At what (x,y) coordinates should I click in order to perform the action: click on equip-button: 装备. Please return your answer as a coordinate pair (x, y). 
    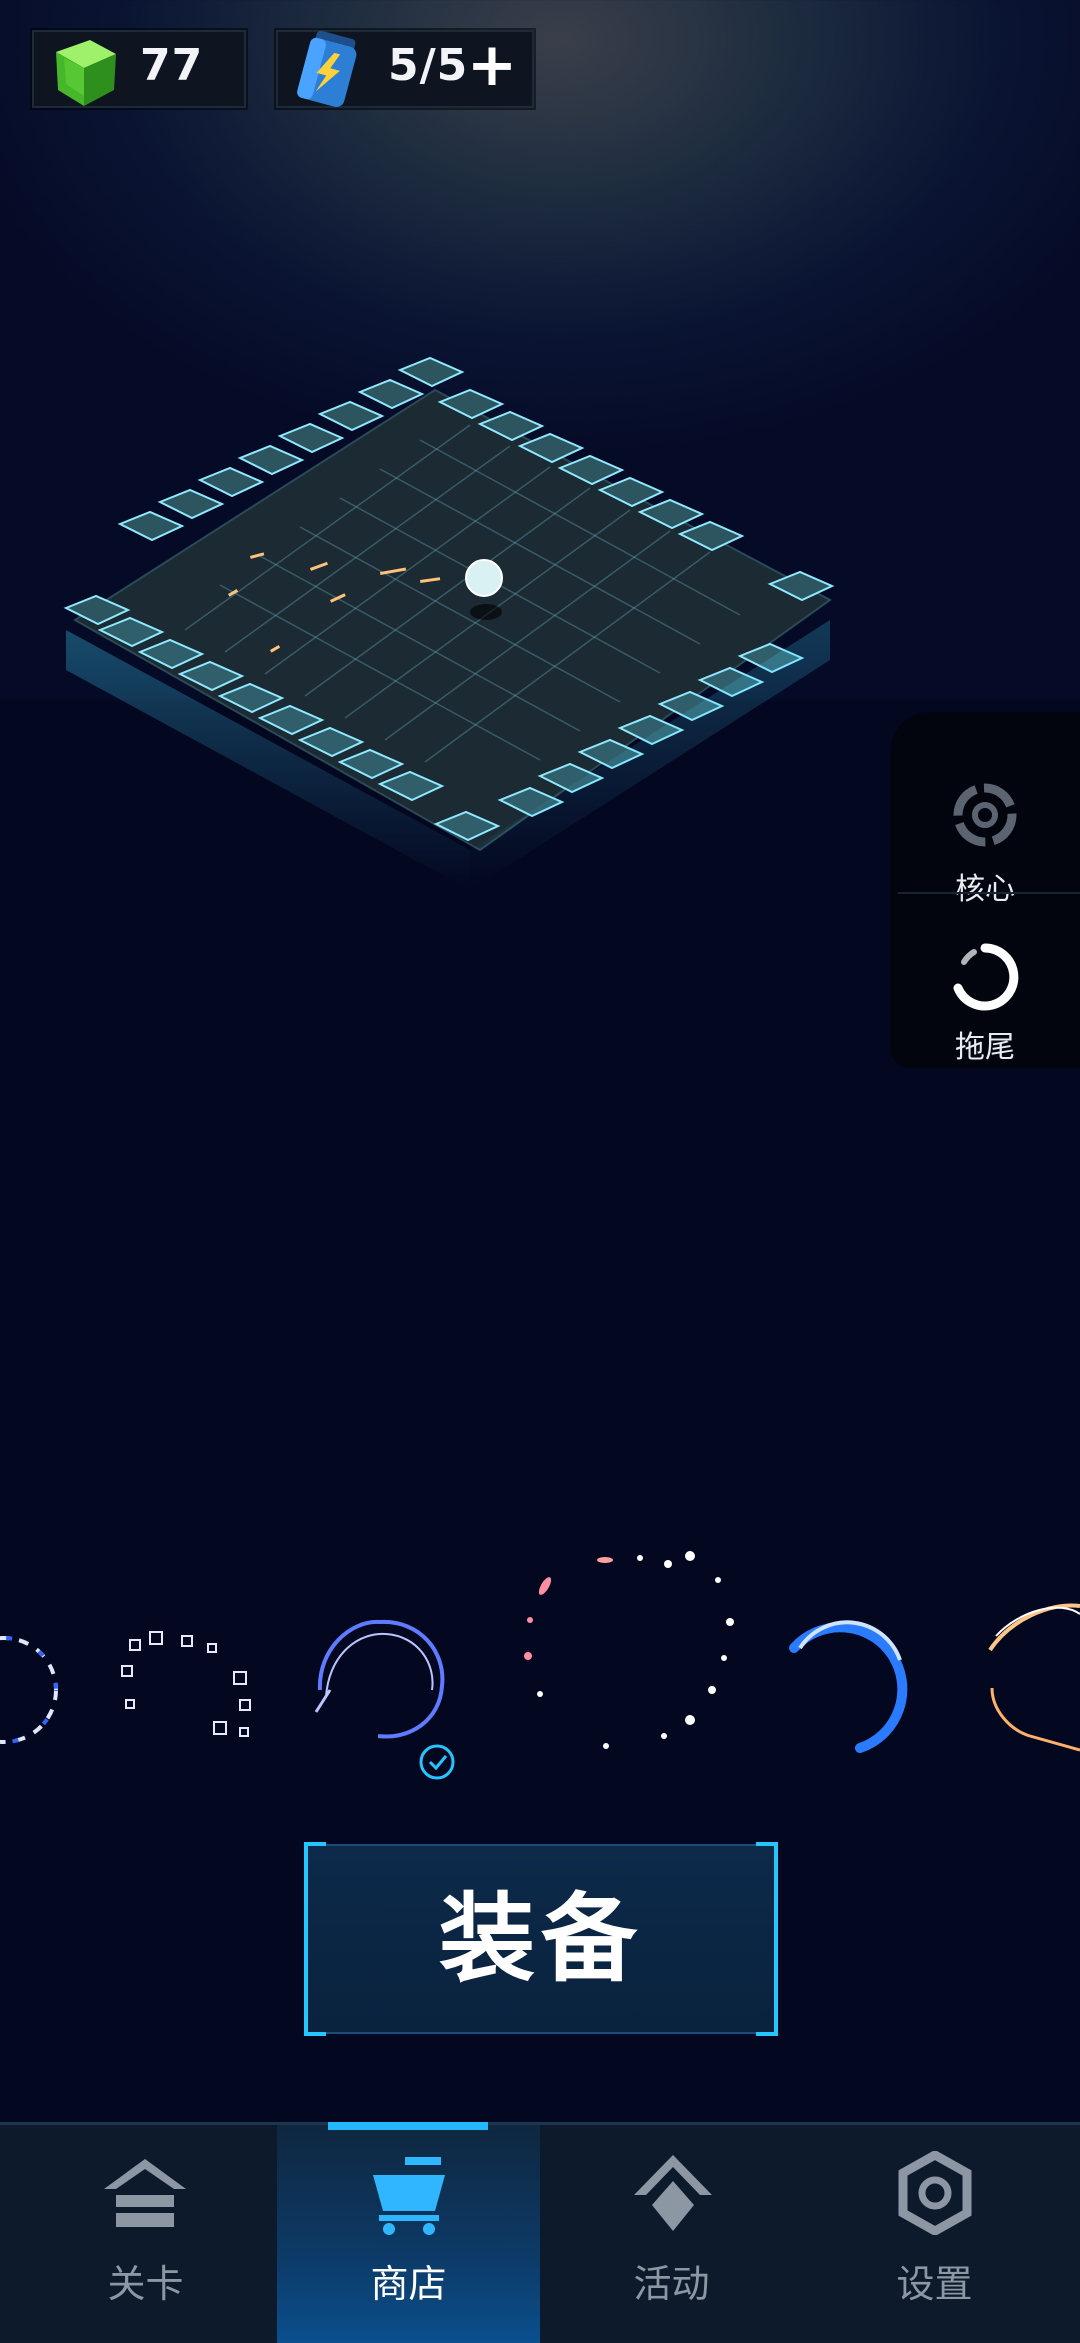
    Looking at the image, I should click on (541, 1939).